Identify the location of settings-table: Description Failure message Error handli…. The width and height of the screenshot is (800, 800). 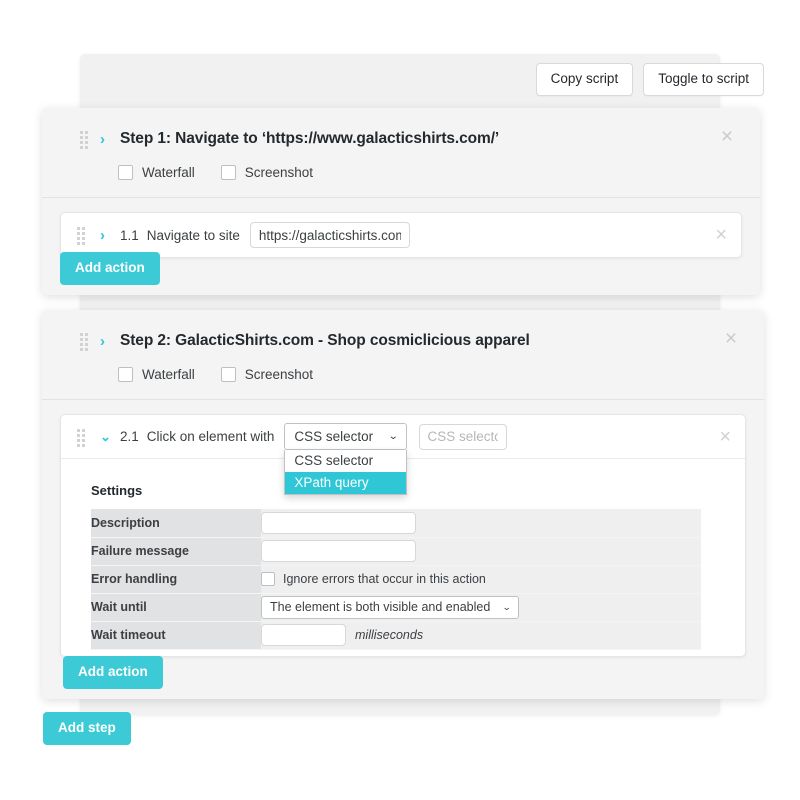
(396, 579).